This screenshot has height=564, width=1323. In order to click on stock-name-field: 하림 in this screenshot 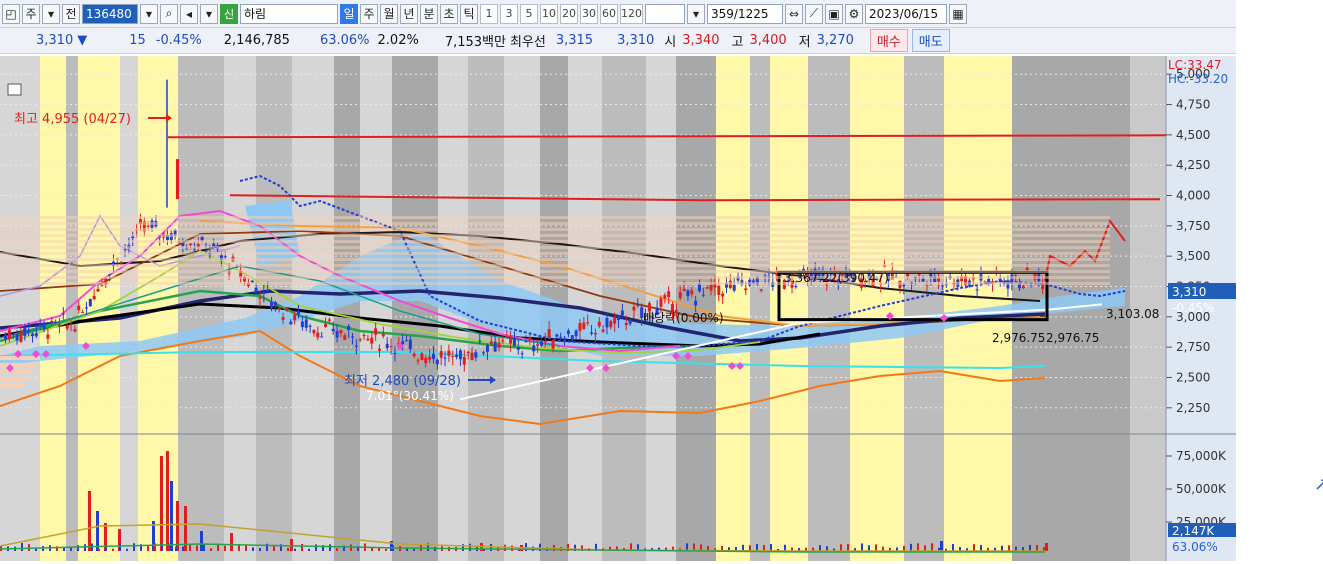, I will do `click(289, 13)`.